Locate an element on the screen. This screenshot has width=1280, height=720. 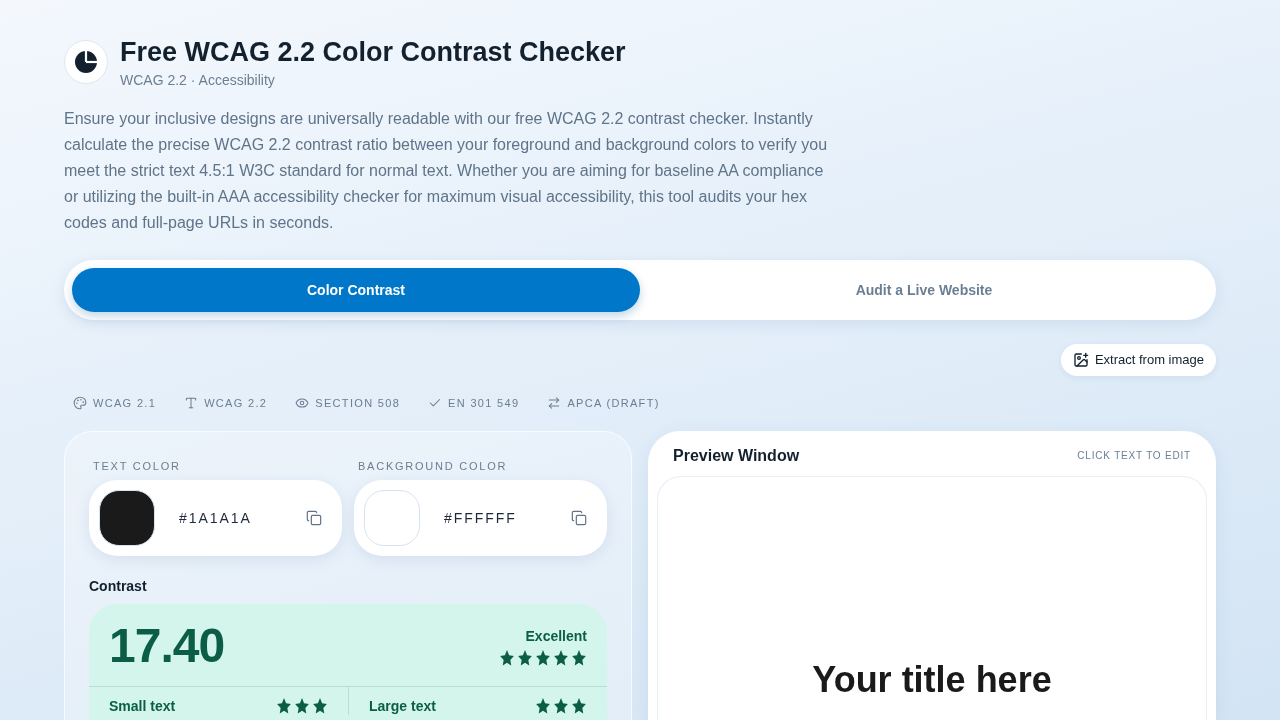
edit-hint: CLICK TEXT TO EDIT is located at coordinates (1134, 456).